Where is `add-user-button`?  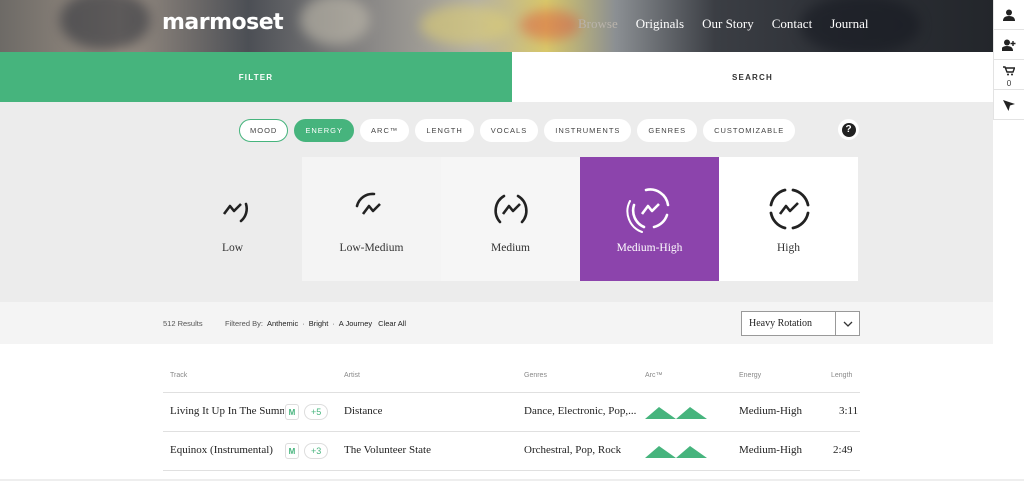 add-user-button is located at coordinates (1009, 45).